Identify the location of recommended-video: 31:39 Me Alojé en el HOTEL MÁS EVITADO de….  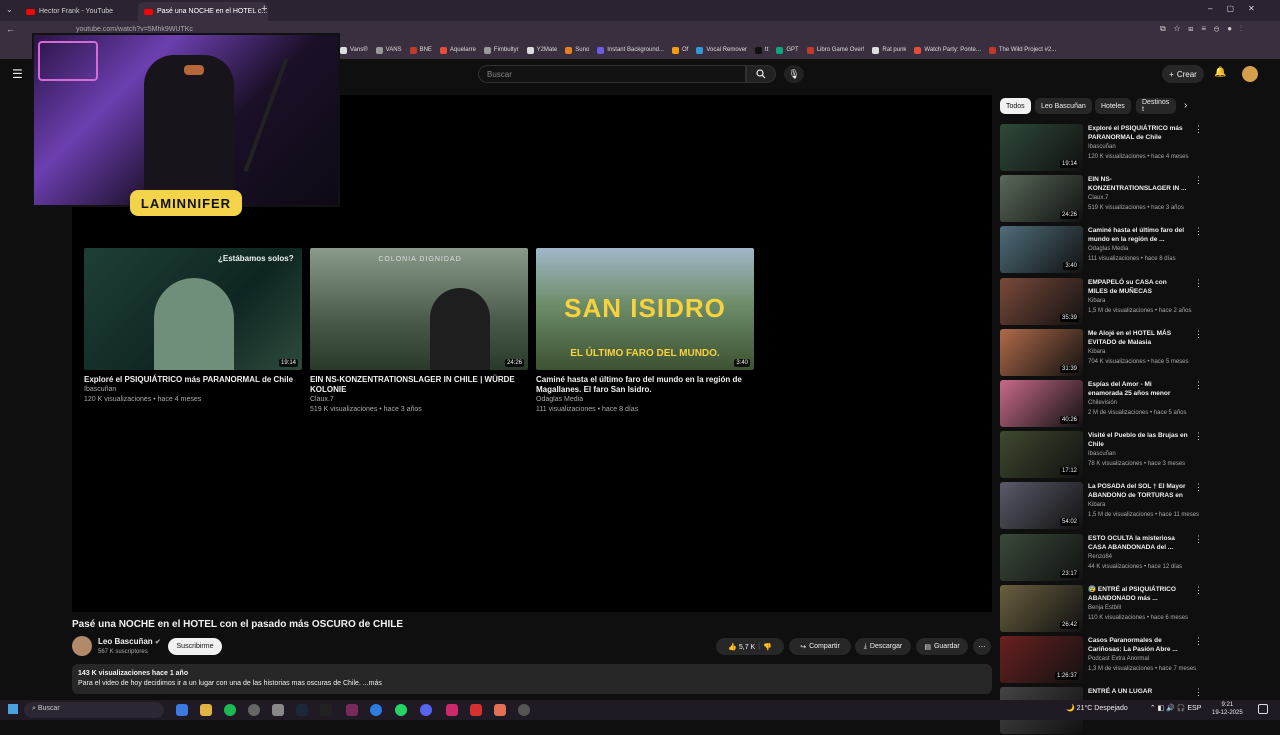
(1101, 352).